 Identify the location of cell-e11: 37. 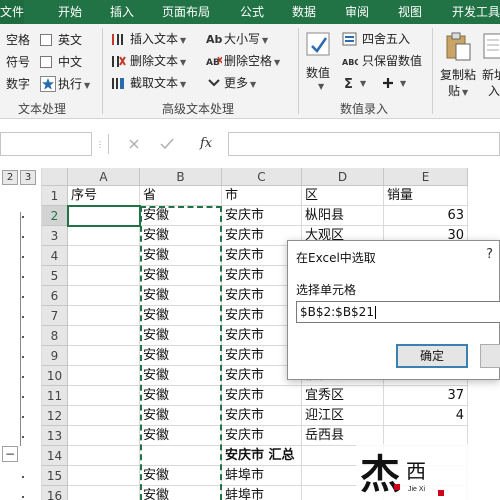
(426, 396).